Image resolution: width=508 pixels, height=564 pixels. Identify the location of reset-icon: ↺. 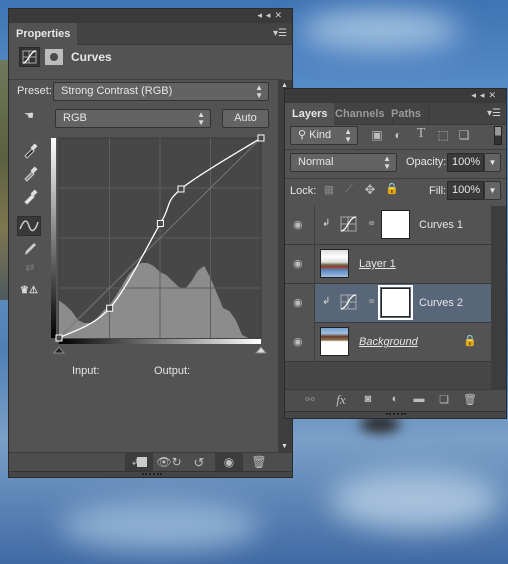
(199, 462).